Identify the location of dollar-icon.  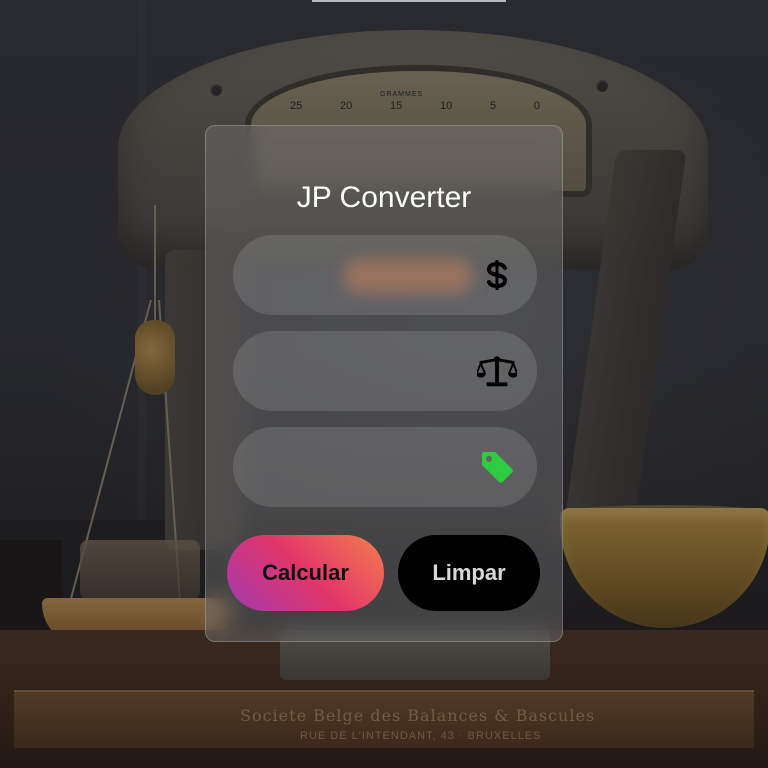
(497, 275).